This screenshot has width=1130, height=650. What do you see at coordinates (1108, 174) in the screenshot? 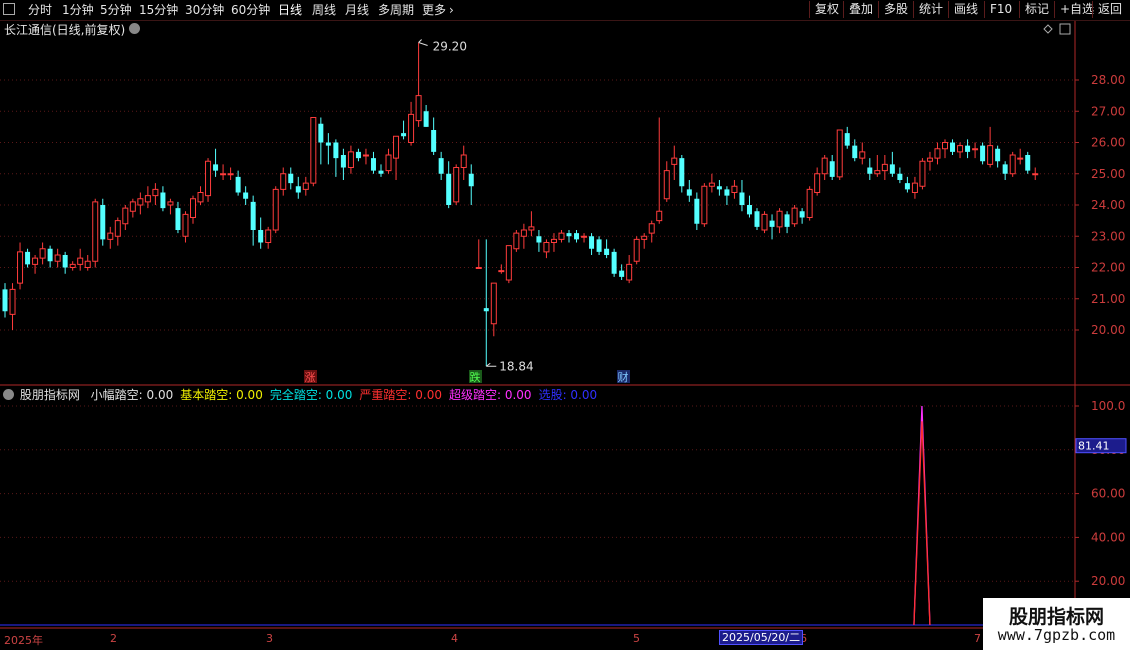
I see `price-tick-label: 25.00` at bounding box center [1108, 174].